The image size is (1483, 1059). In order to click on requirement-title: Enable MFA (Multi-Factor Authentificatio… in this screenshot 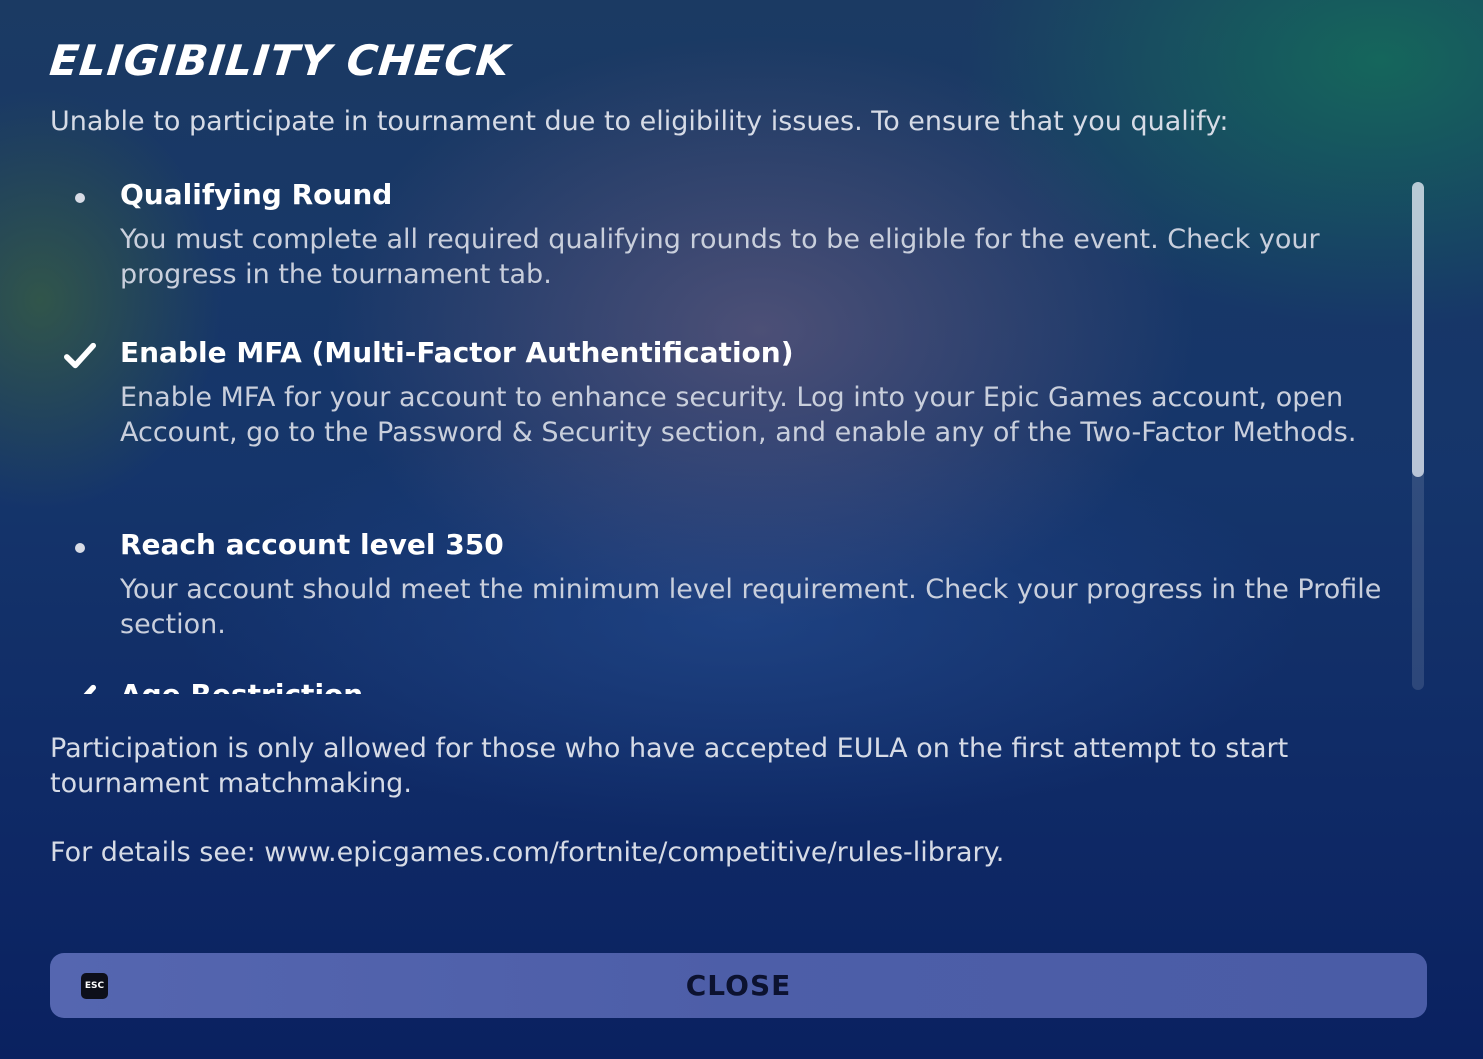, I will do `click(457, 352)`.